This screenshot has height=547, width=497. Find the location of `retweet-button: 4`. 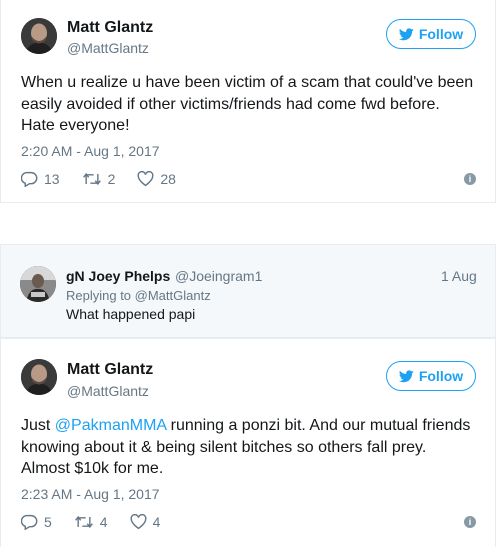

retweet-button: 4 is located at coordinates (91, 522).